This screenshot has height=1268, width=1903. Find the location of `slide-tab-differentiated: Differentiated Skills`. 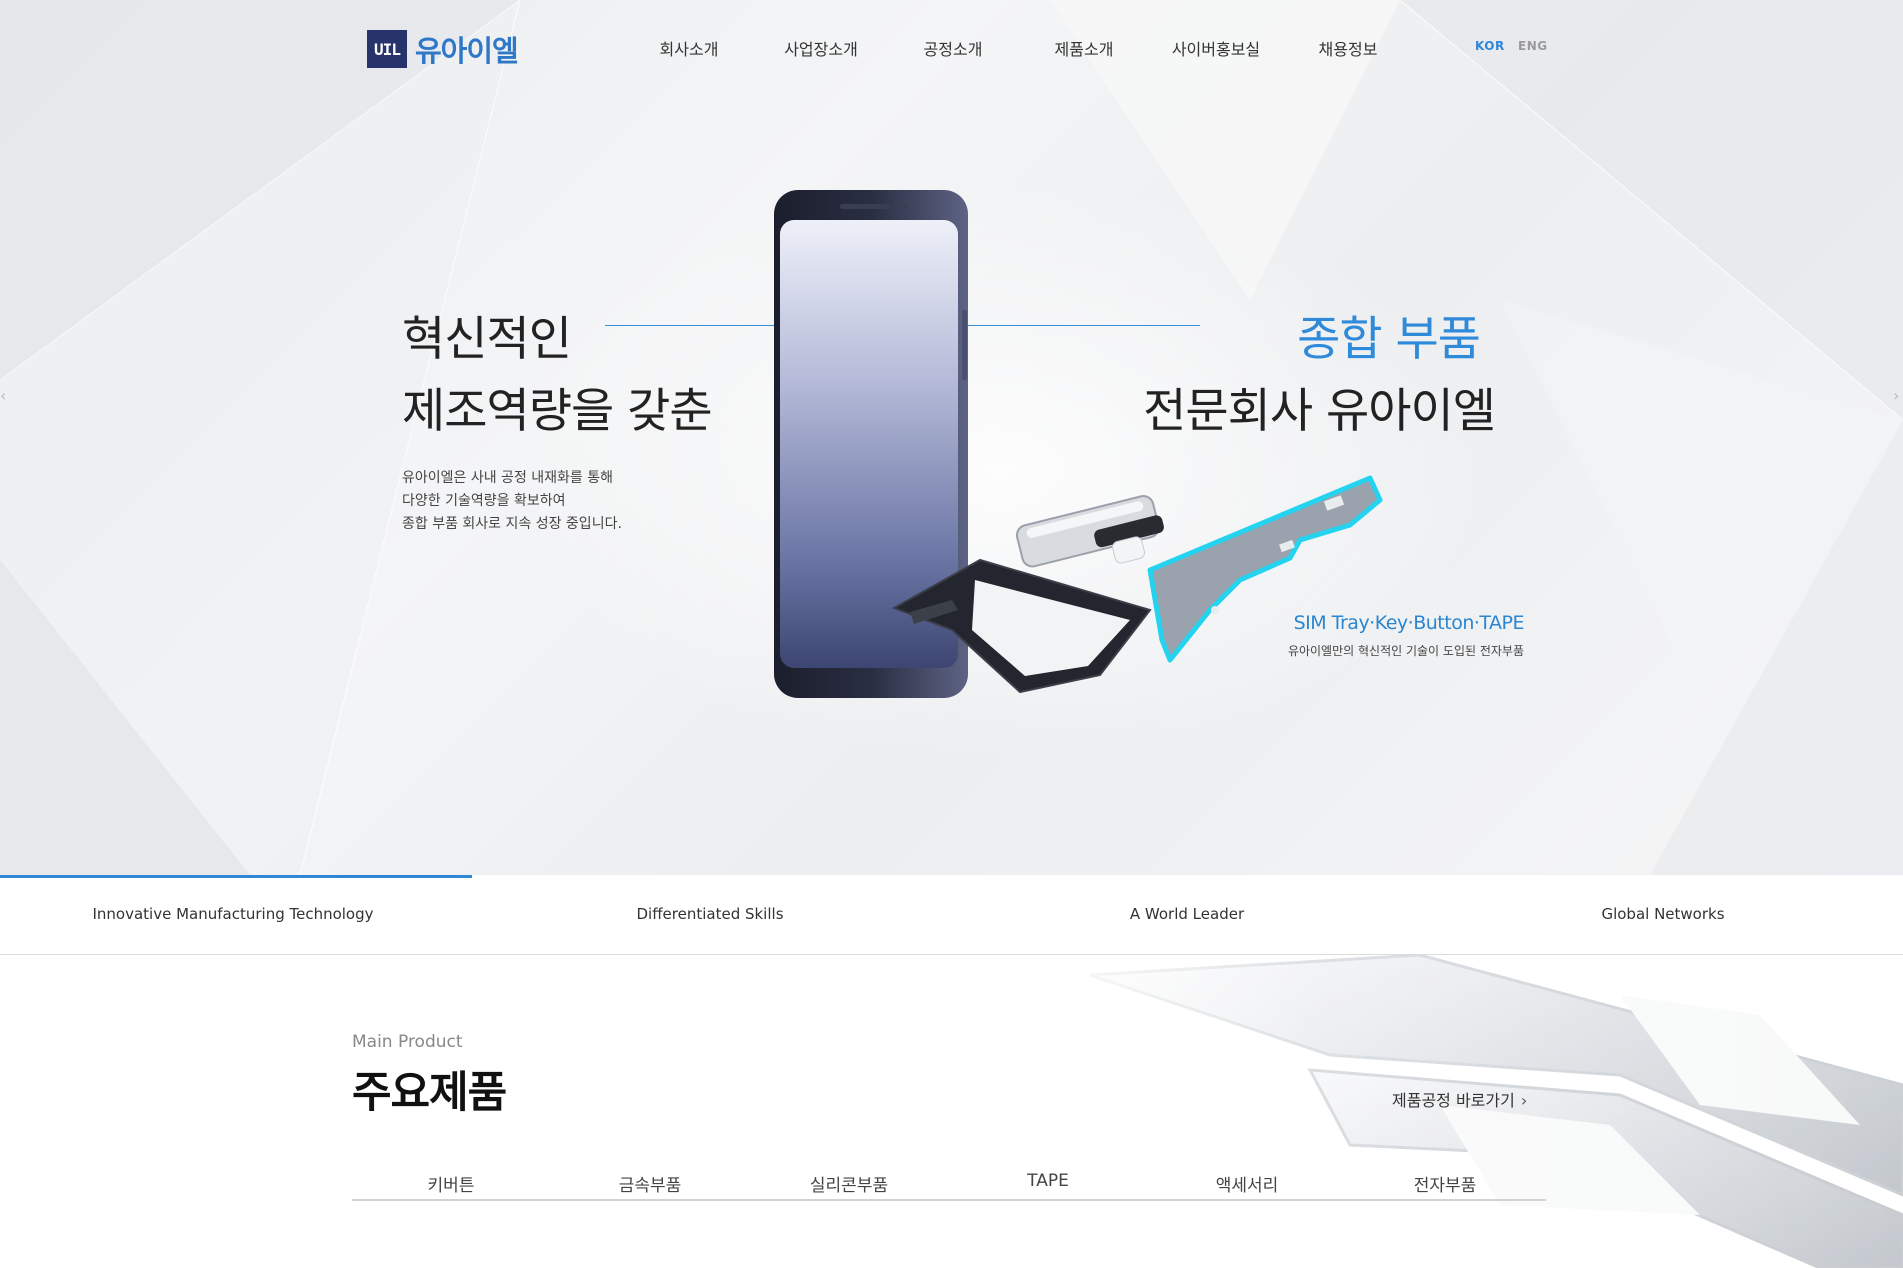

slide-tab-differentiated: Differentiated Skills is located at coordinates (709, 914).